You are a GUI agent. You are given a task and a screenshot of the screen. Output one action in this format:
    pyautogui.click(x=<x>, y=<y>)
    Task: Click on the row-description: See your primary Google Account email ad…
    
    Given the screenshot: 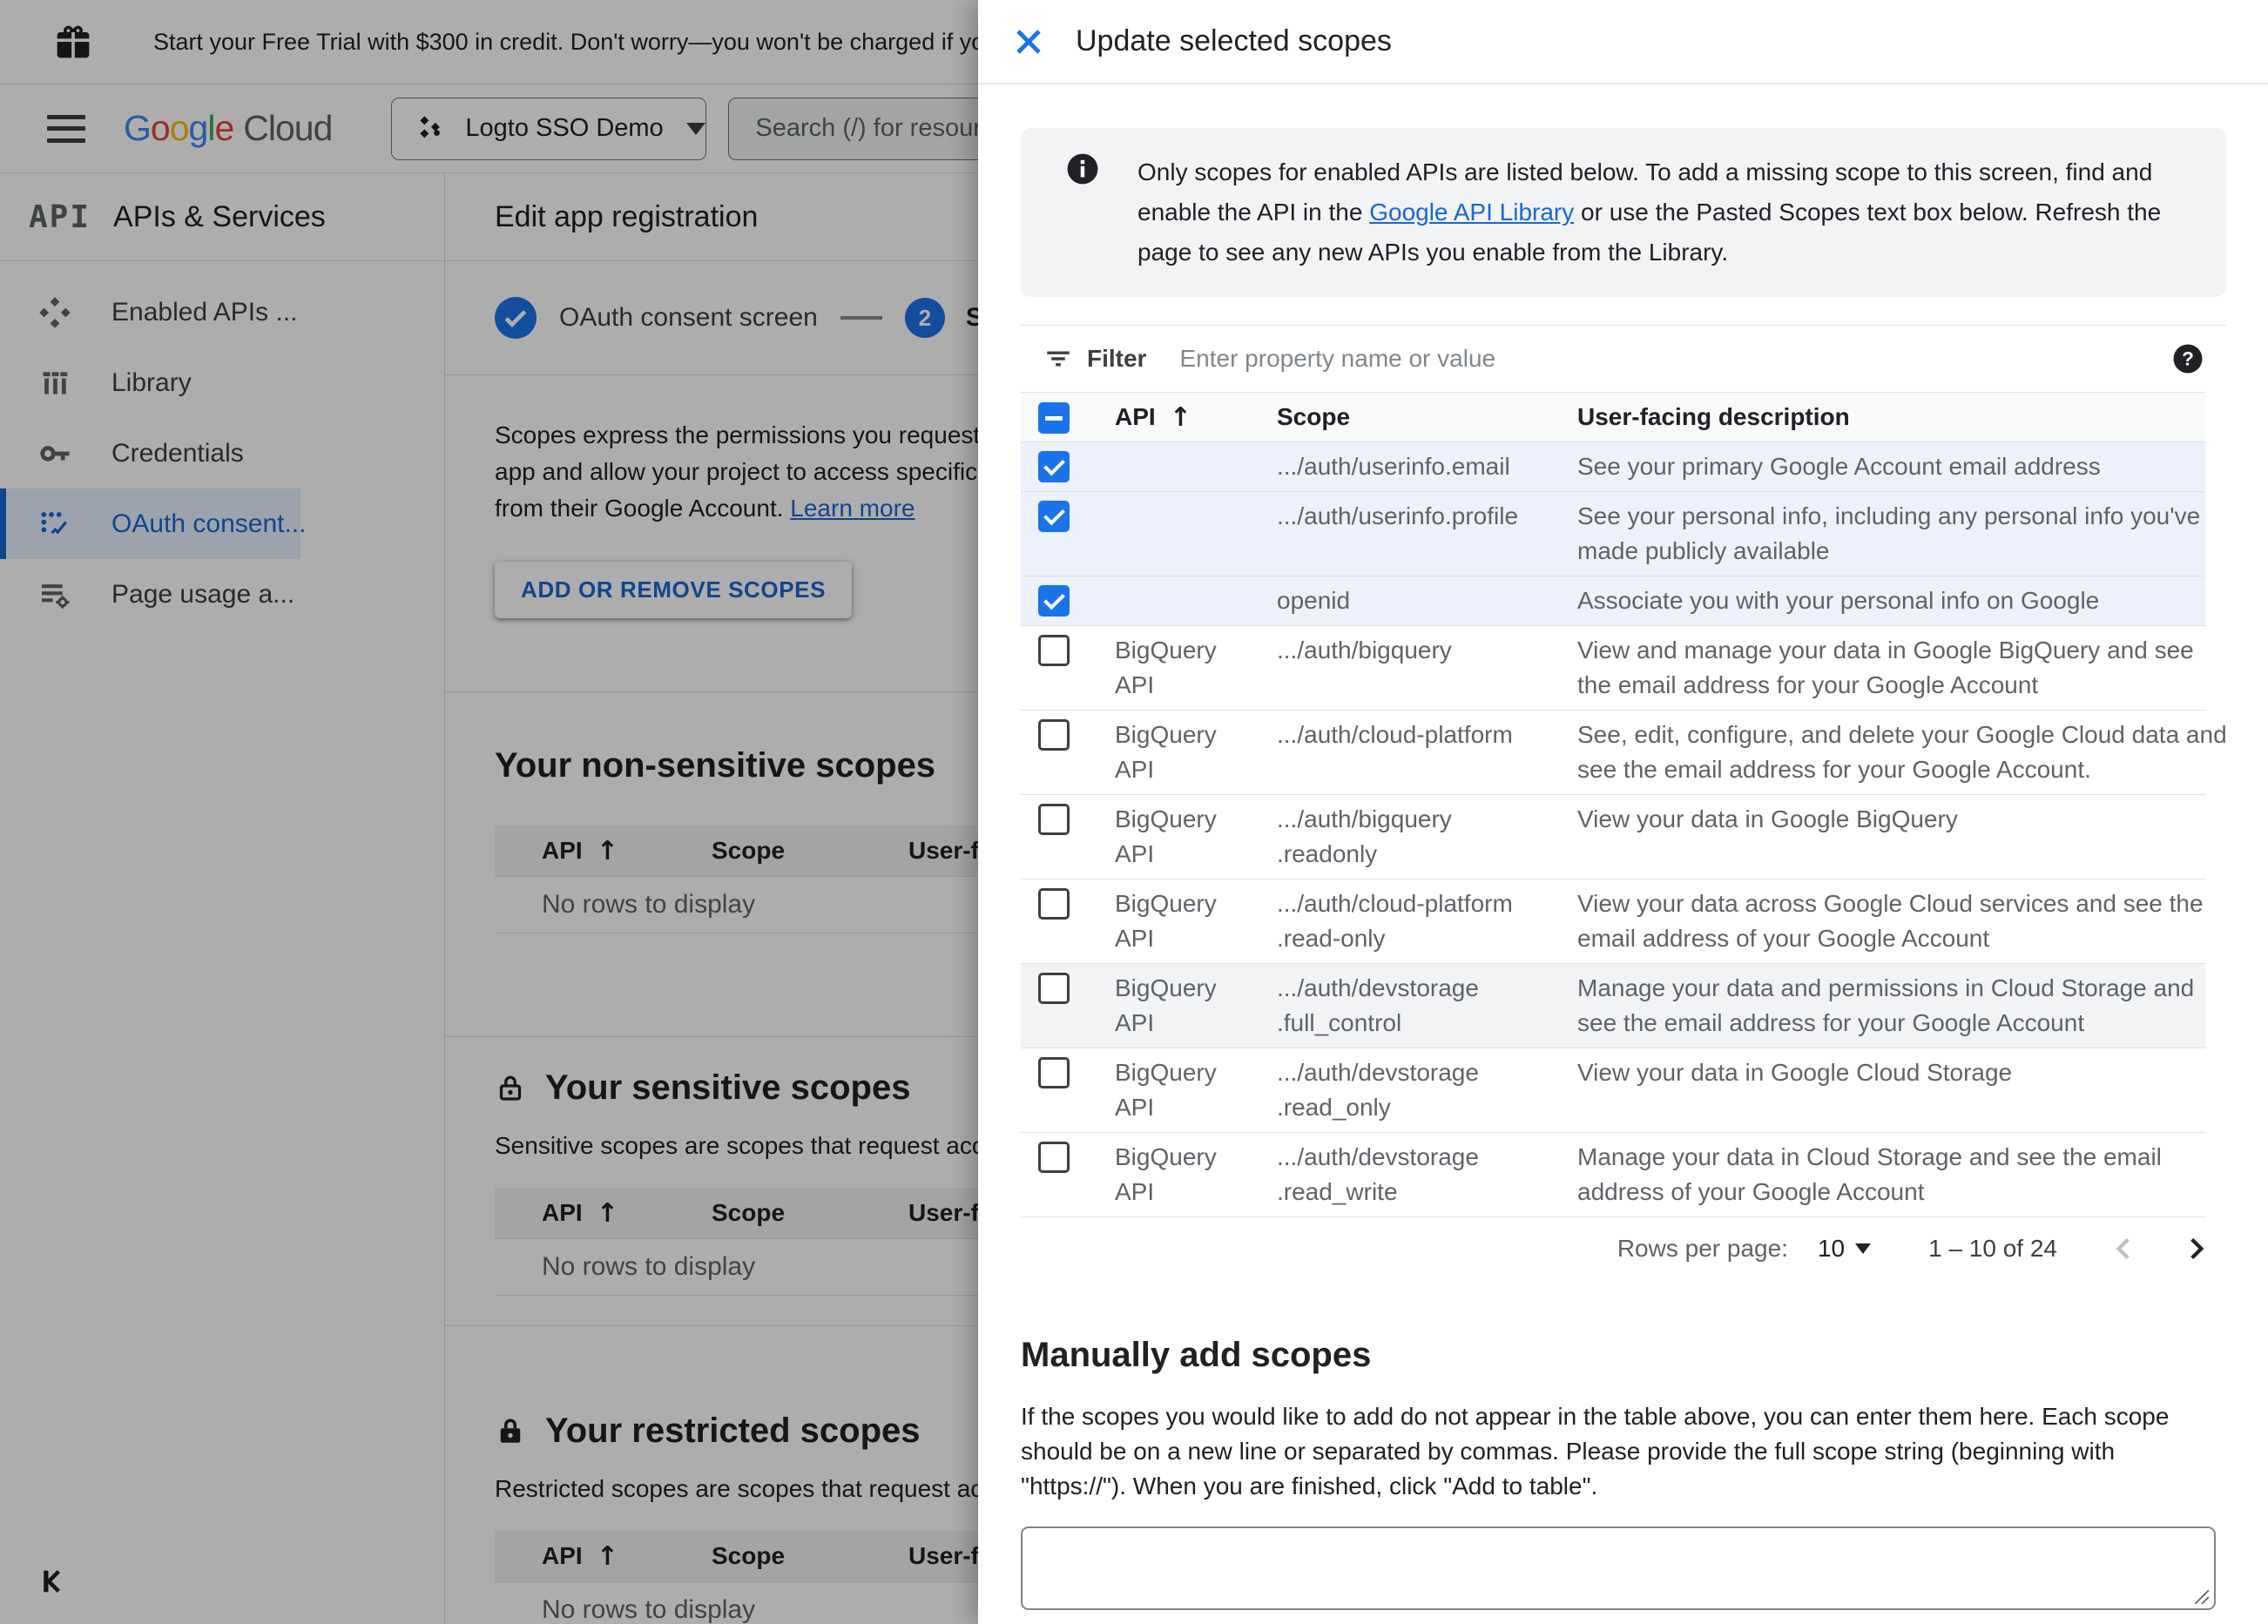 What is the action you would take?
    pyautogui.click(x=1839, y=466)
    